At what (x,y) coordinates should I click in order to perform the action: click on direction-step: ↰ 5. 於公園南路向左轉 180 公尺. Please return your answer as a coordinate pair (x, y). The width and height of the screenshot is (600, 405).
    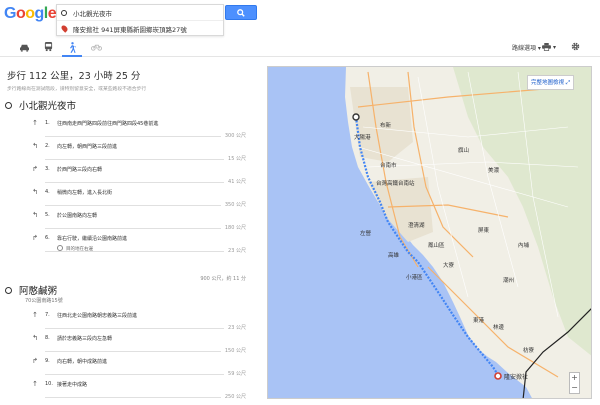
    Looking at the image, I should click on (138, 223).